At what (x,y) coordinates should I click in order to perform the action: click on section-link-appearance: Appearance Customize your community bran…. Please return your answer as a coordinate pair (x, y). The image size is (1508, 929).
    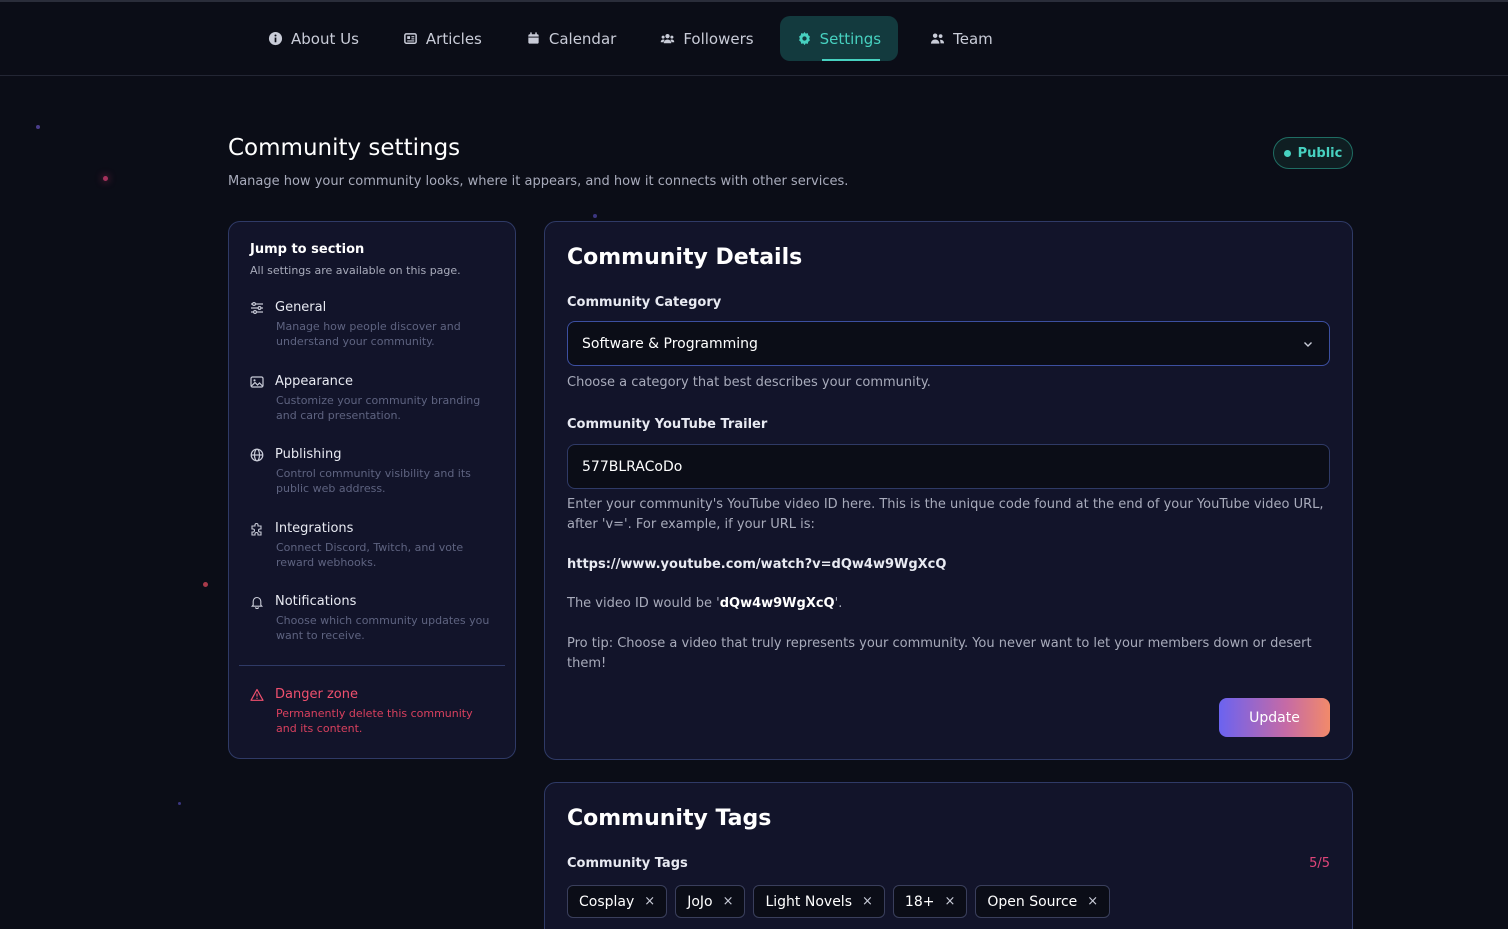
    Looking at the image, I should click on (375, 398).